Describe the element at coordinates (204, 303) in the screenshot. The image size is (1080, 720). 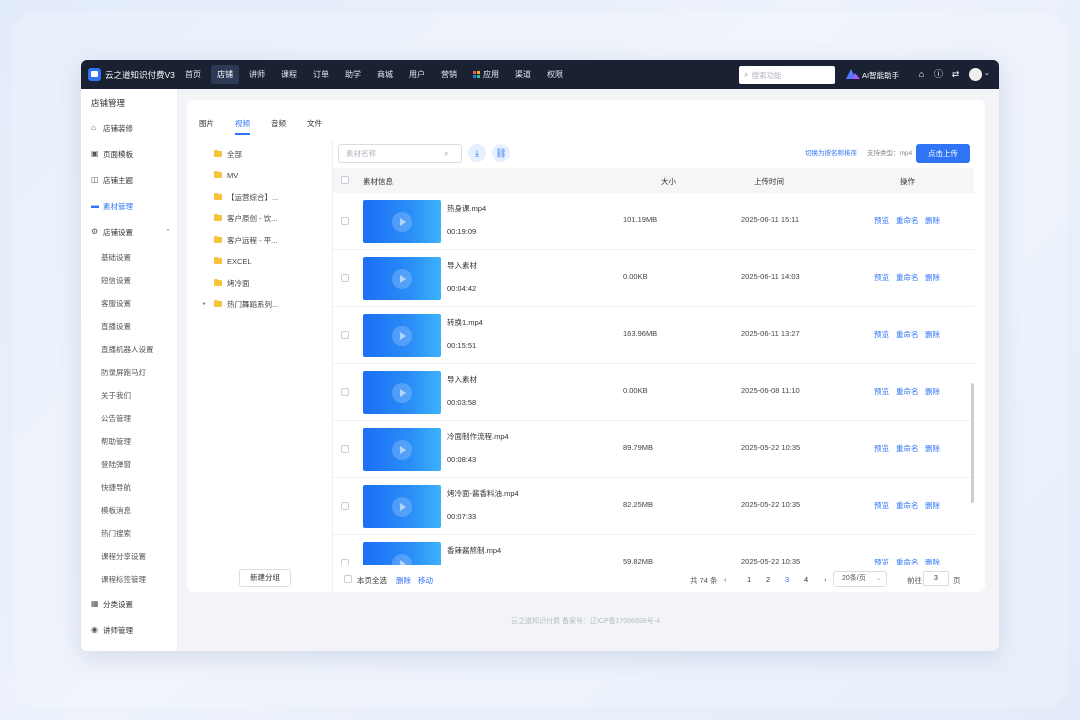
I see `expand-arrow-icon: ▸` at that location.